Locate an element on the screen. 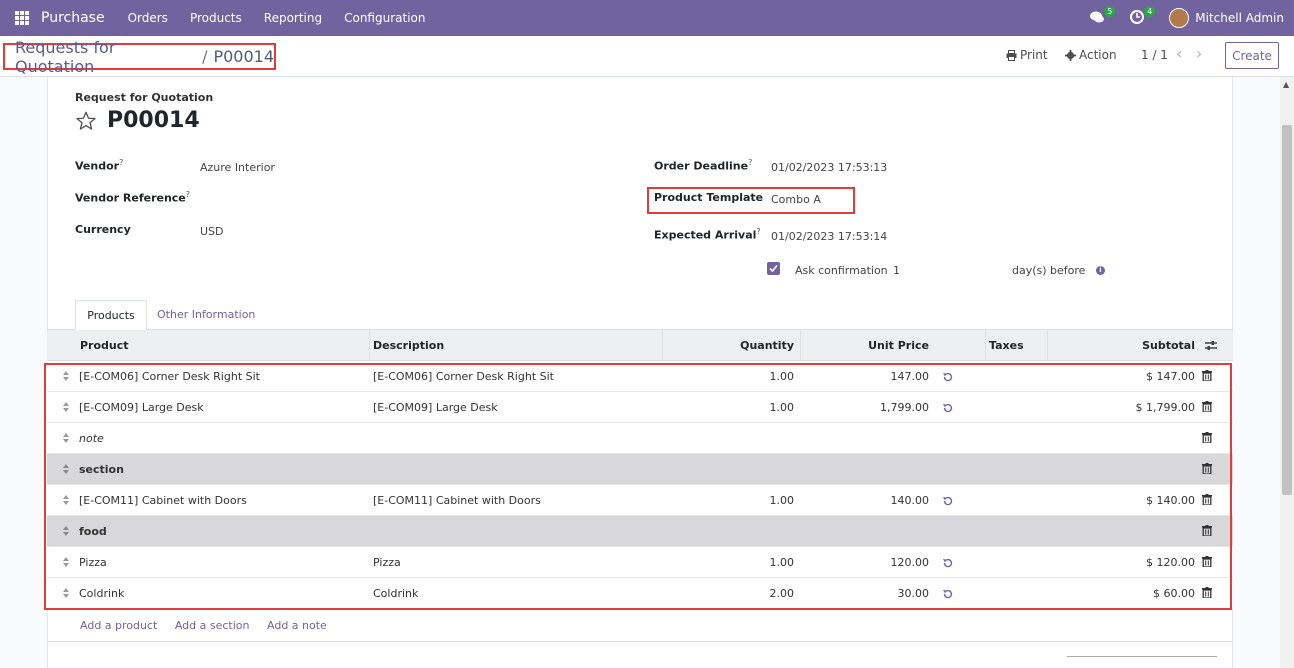 The width and height of the screenshot is (1294, 668). ask-confirmation-checkbox is located at coordinates (773, 268).